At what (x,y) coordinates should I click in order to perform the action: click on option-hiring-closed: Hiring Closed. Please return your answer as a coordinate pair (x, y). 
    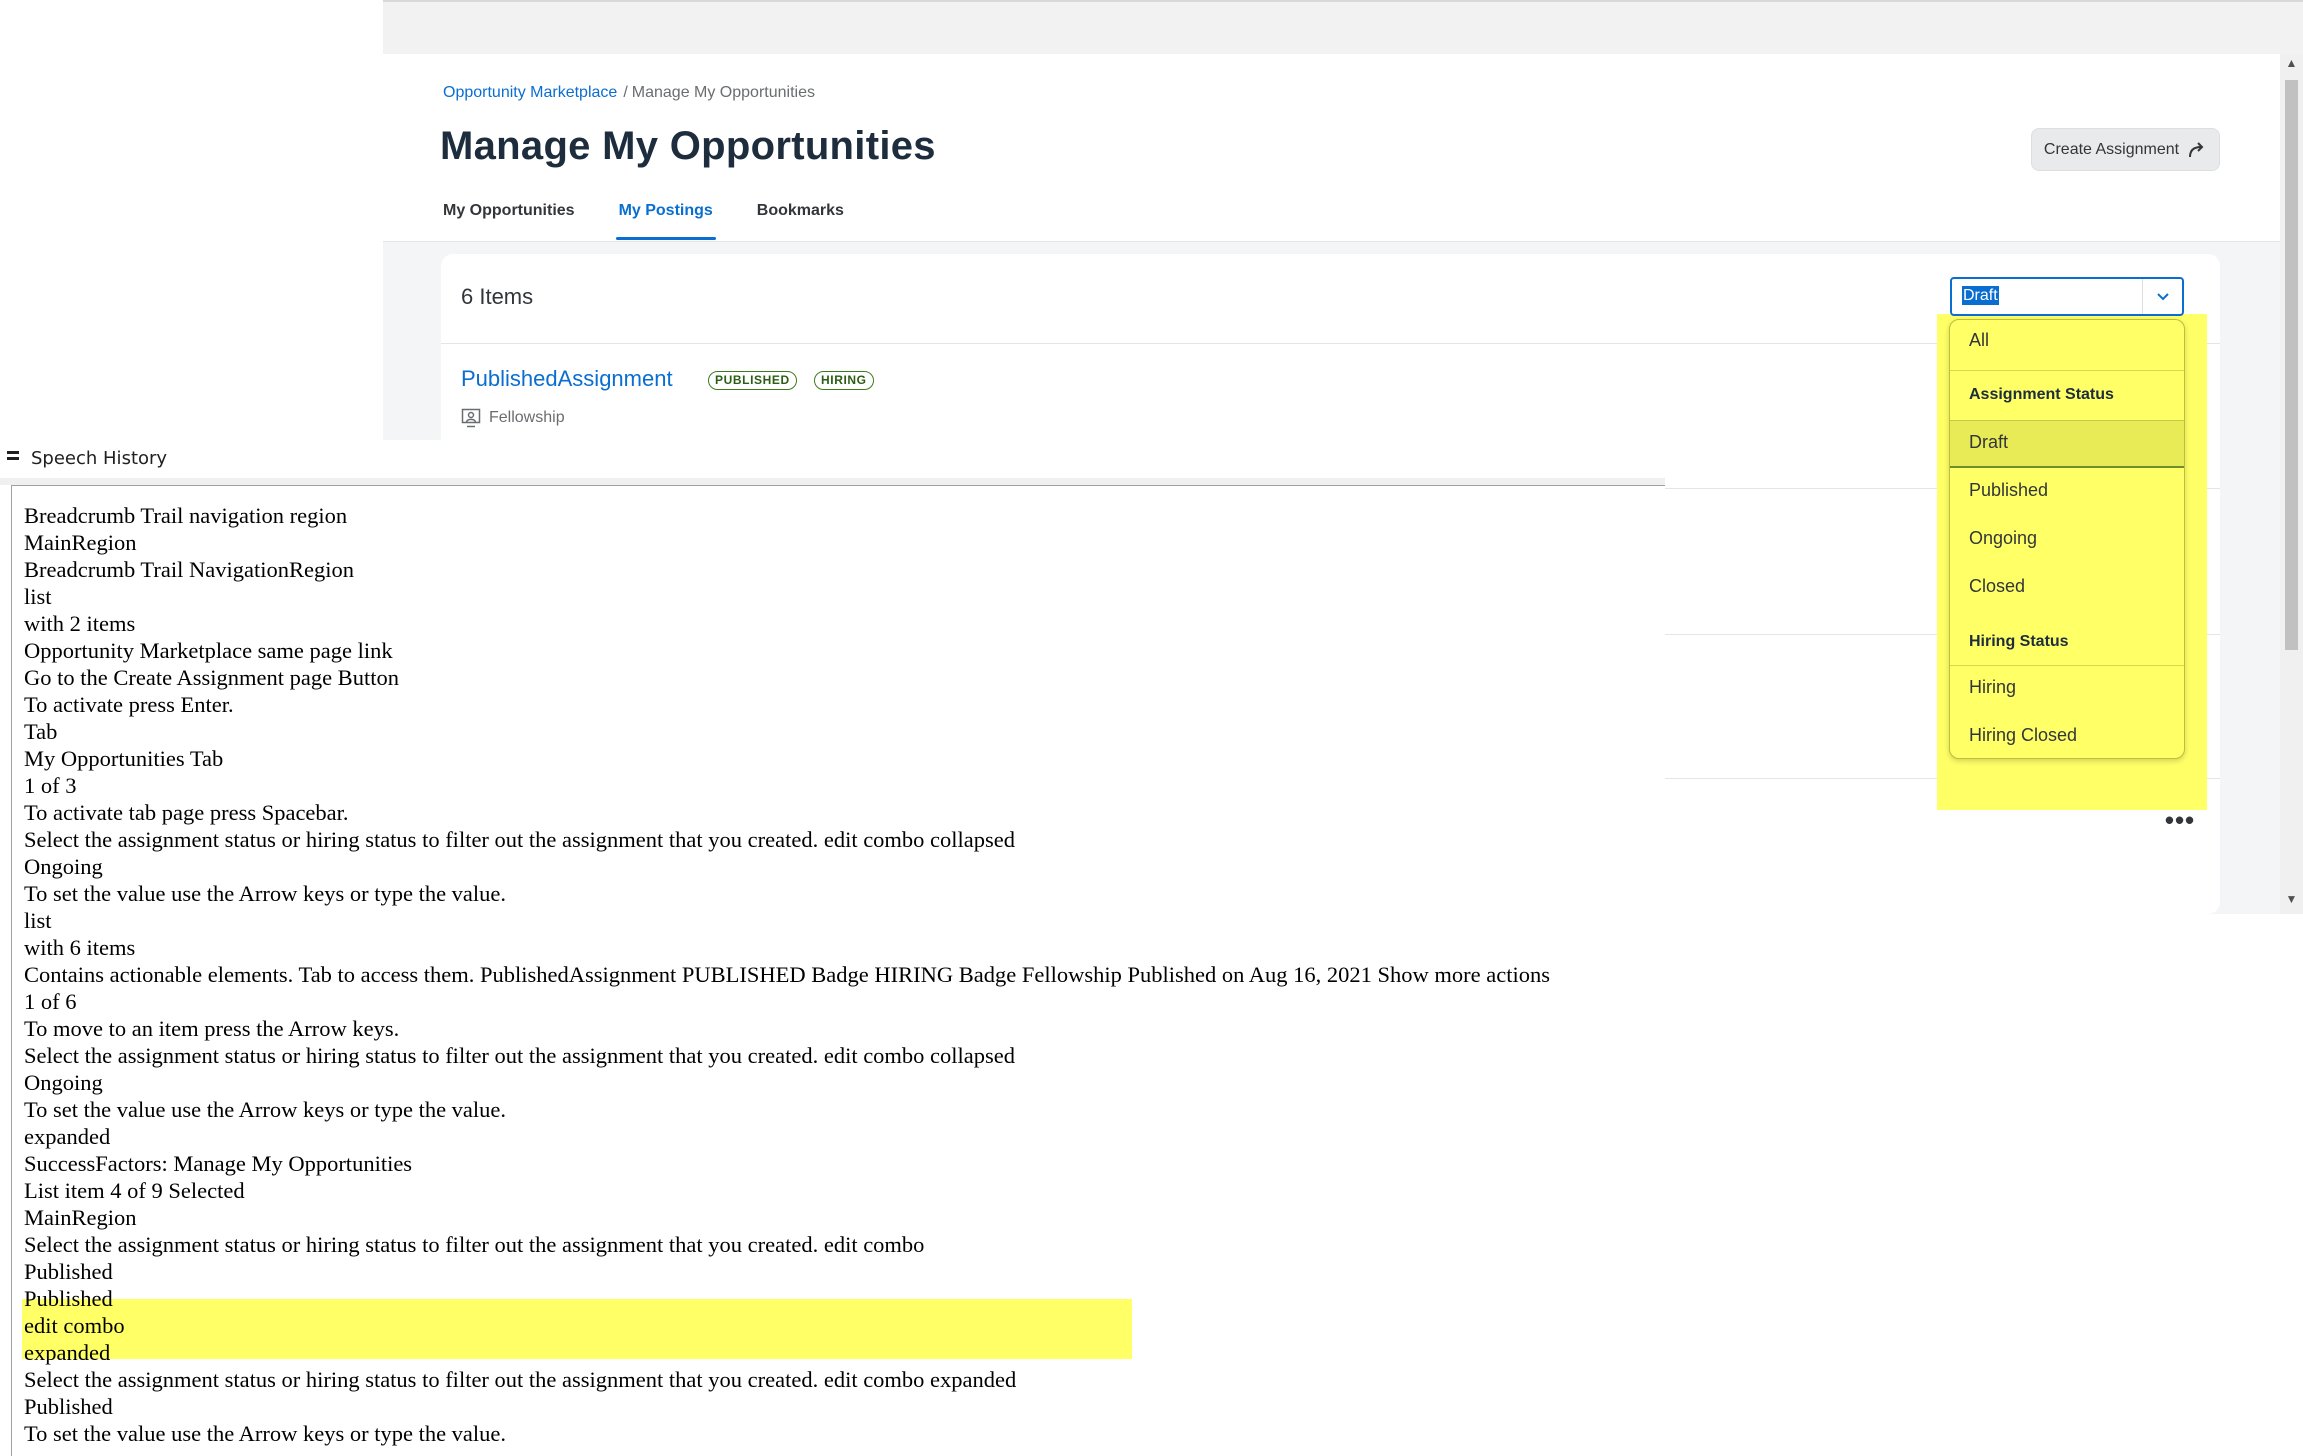
    Looking at the image, I should click on (2067, 735).